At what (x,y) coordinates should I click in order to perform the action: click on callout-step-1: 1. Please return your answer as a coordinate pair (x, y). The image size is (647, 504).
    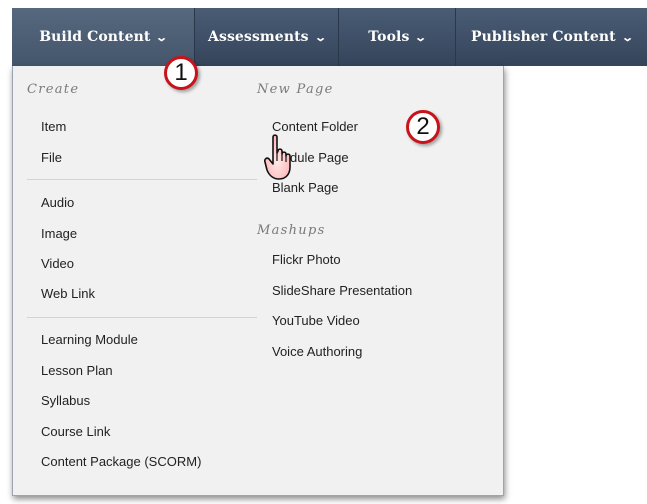
    Looking at the image, I should click on (181, 73).